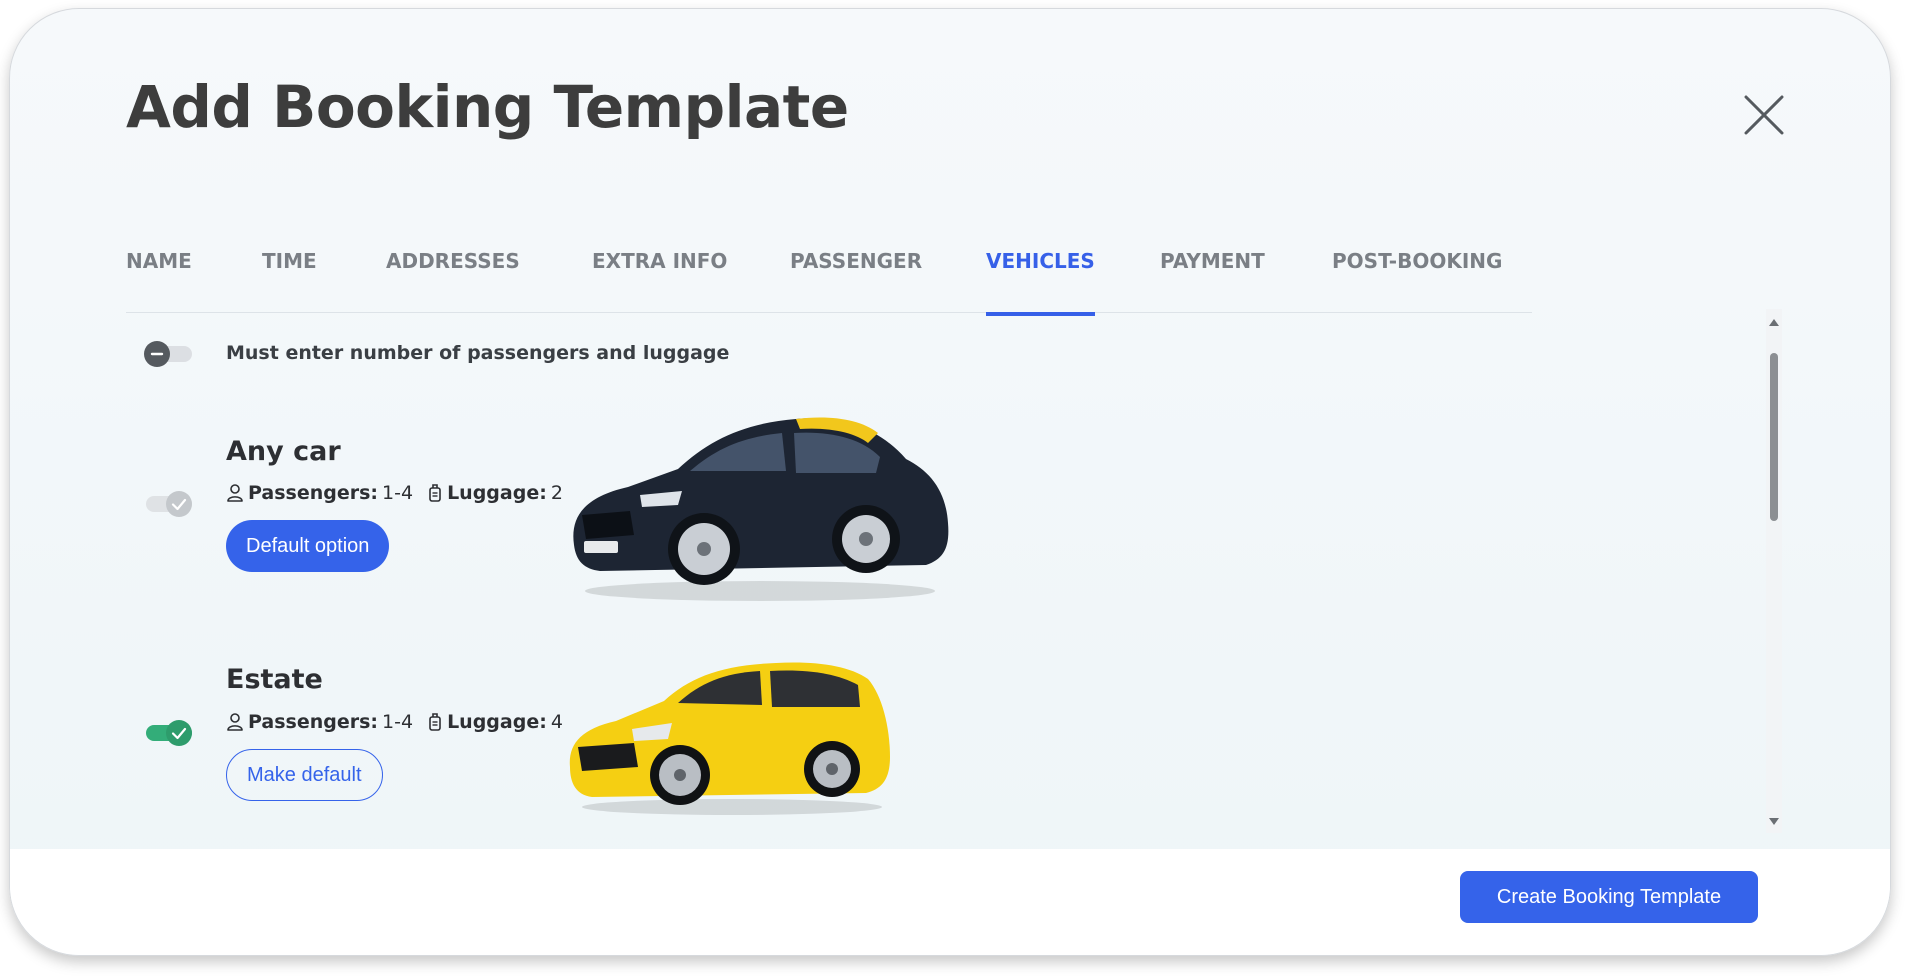 This screenshot has width=1911, height=976. I want to click on create-booking-template-button: Create Booking Template, so click(1609, 897).